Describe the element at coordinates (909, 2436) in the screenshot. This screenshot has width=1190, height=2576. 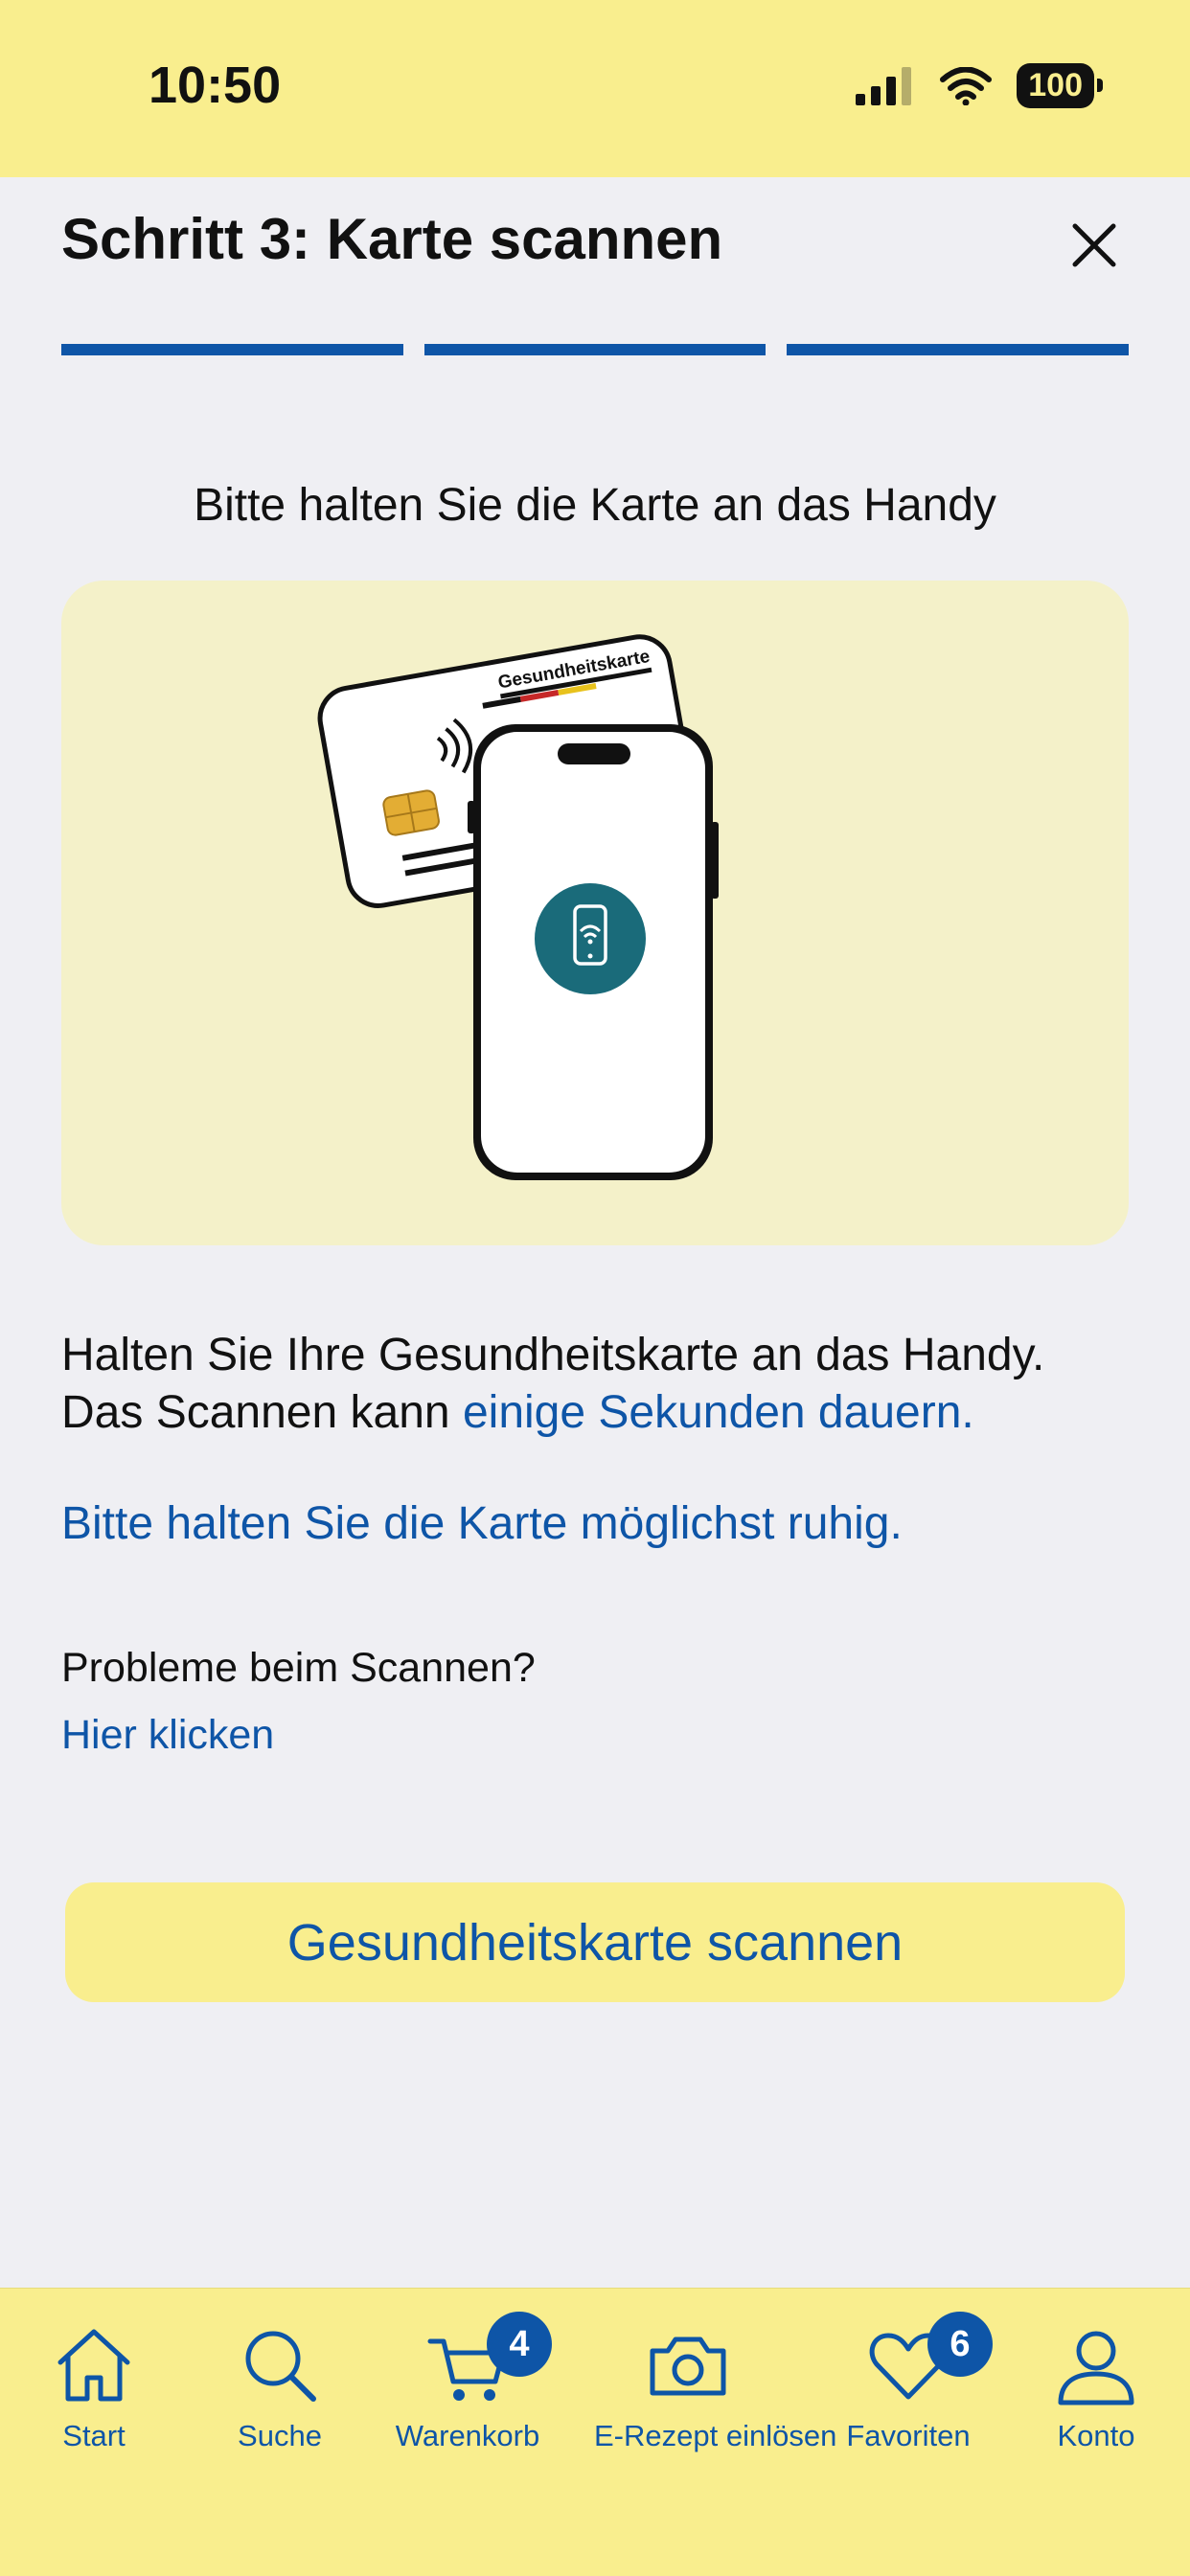
I see `tab-label: Favoriten` at that location.